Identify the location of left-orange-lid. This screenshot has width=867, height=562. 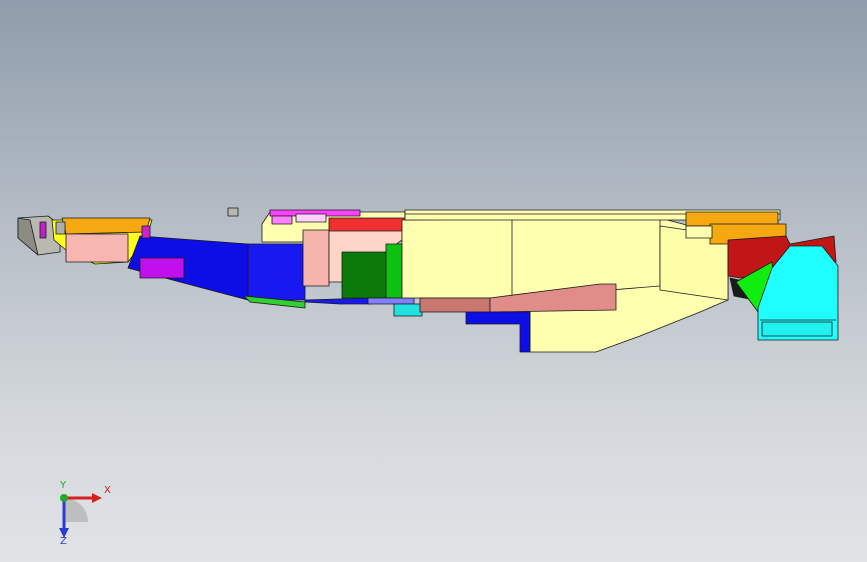
(106, 226).